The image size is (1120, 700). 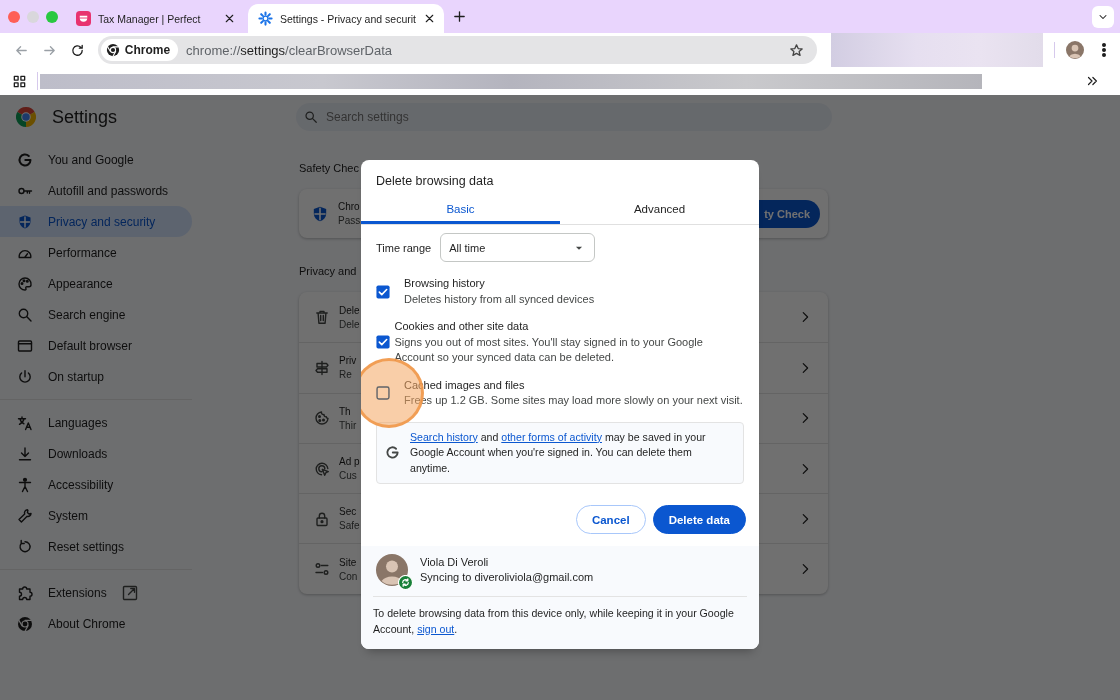 What do you see at coordinates (85, 117) in the screenshot?
I see `page-title: Settings` at bounding box center [85, 117].